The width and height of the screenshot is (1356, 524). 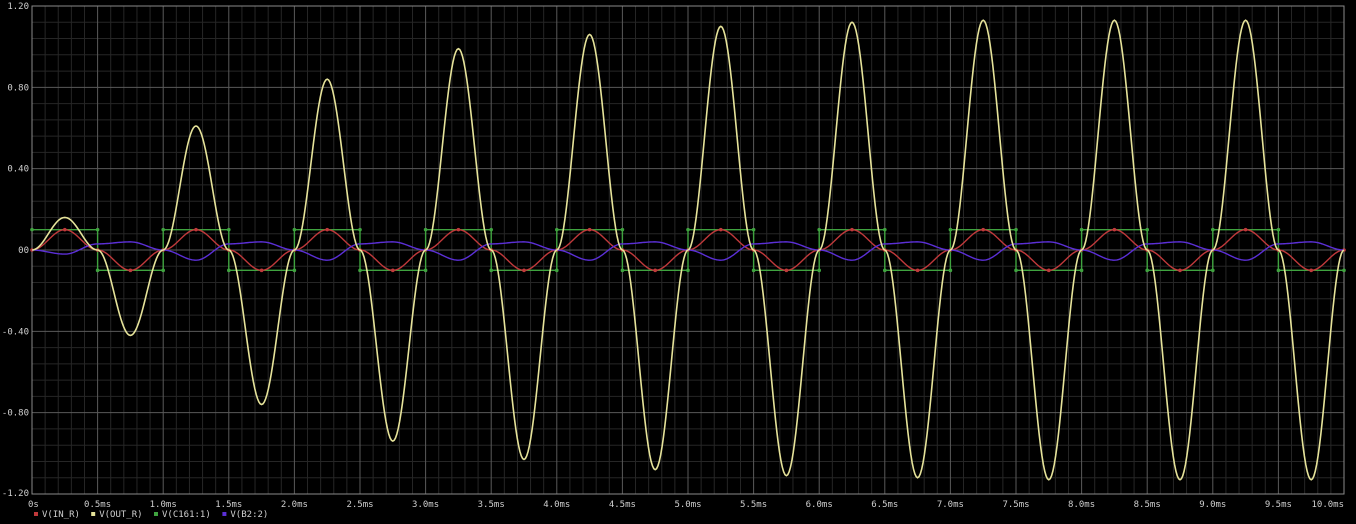 I want to click on y-tick-label: 0.80, so click(x=18, y=88).